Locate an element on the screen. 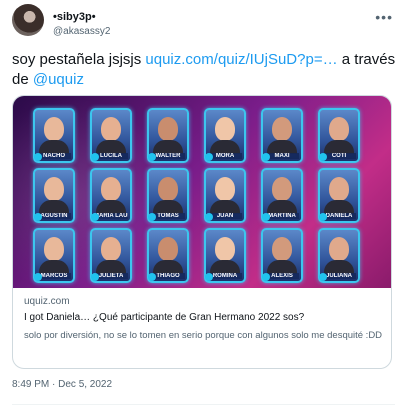 The width and height of the screenshot is (407, 415). contestant-tile: MORA is located at coordinates (225, 135).